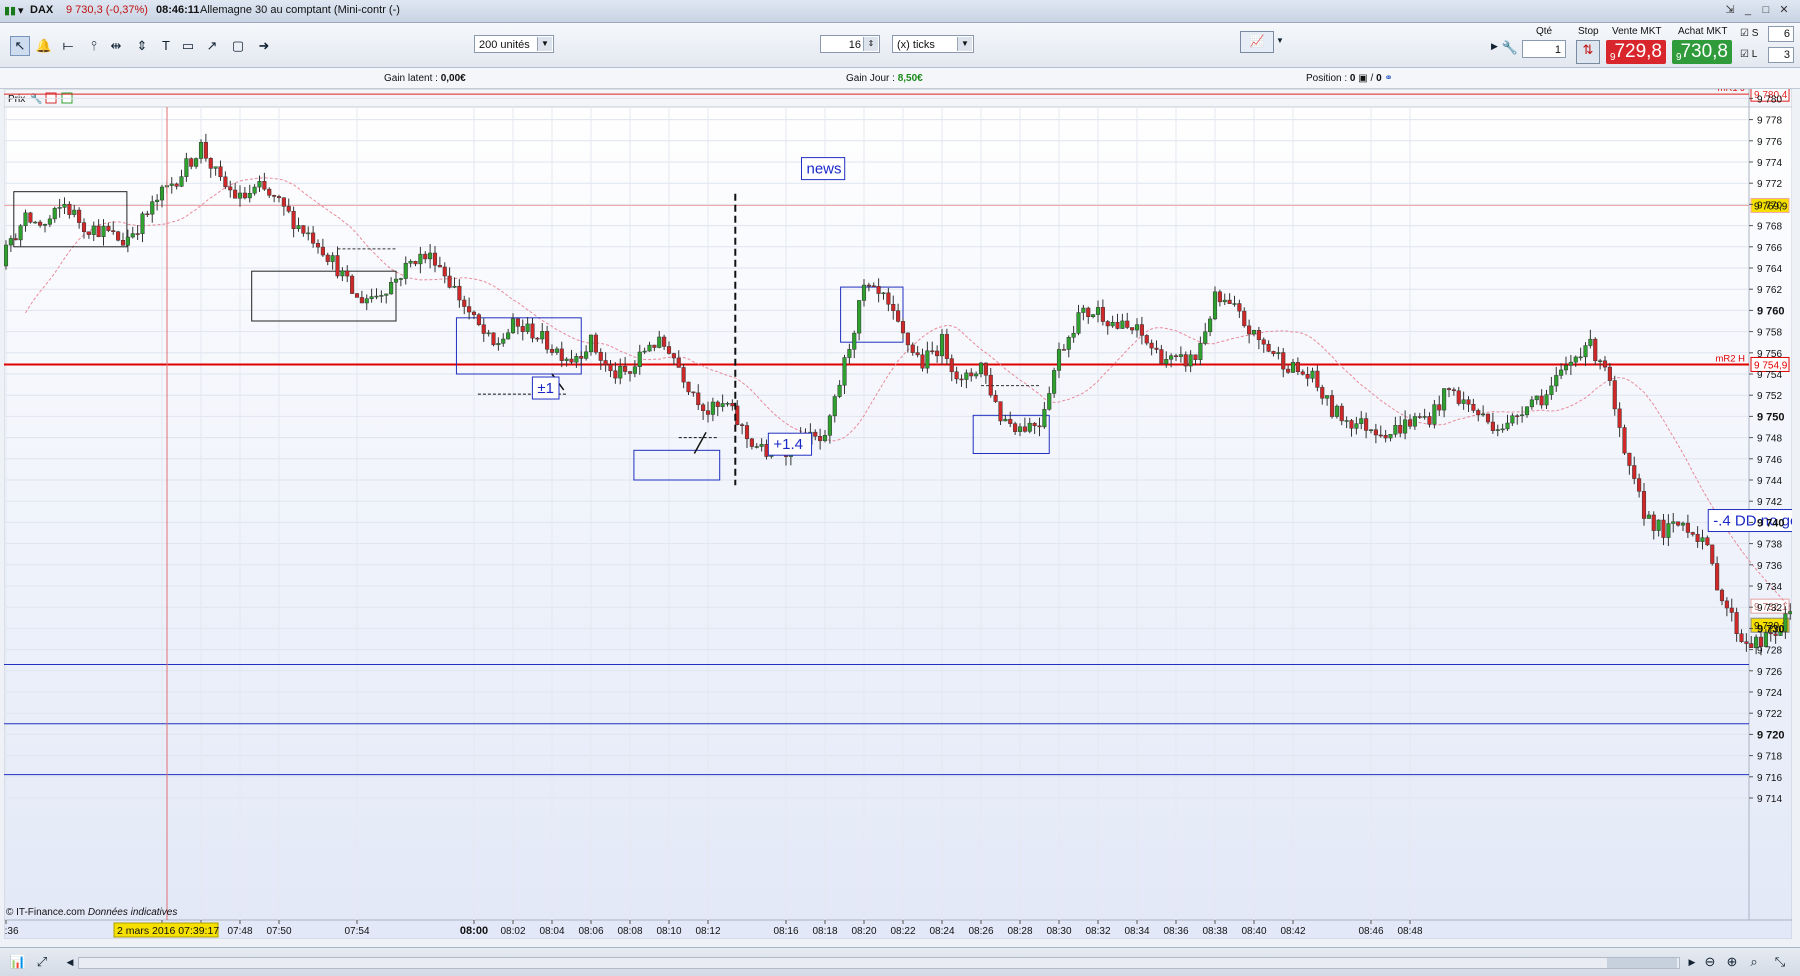  What do you see at coordinates (1754, 962) in the screenshot?
I see `zoom-reset-icon: ⌕` at bounding box center [1754, 962].